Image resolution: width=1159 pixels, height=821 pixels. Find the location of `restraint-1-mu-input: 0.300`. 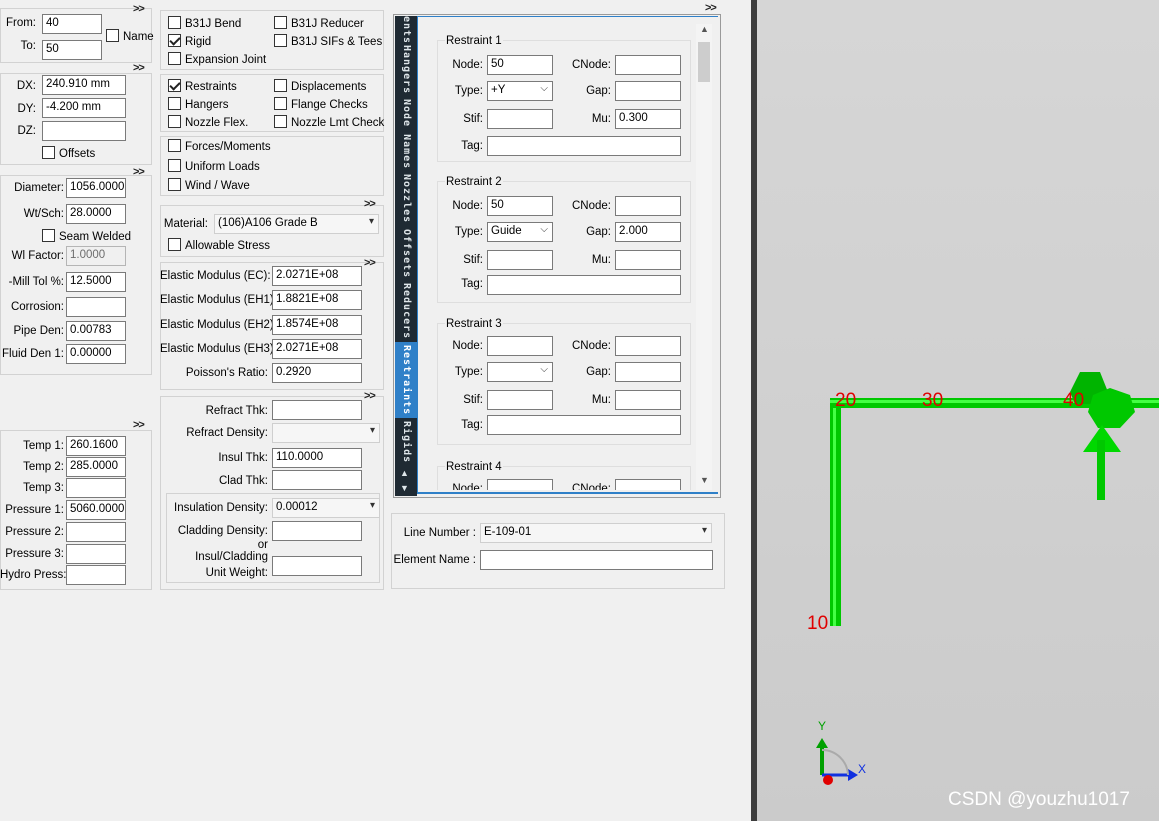

restraint-1-mu-input: 0.300 is located at coordinates (648, 119).